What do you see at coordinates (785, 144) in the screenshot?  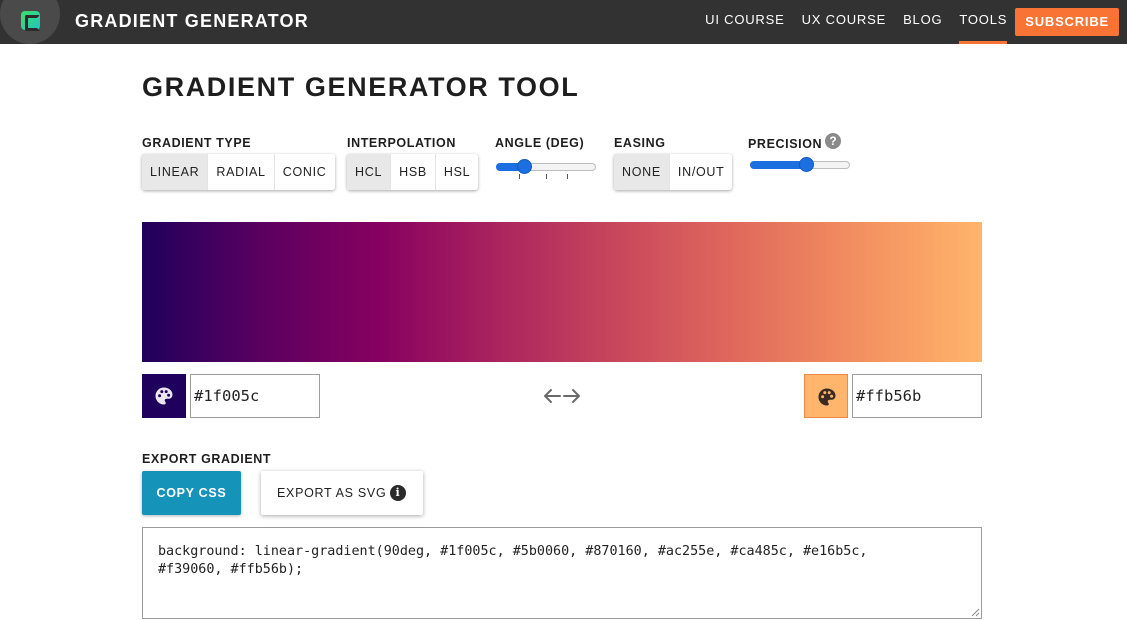 I see `precision-label: PRECISION` at bounding box center [785, 144].